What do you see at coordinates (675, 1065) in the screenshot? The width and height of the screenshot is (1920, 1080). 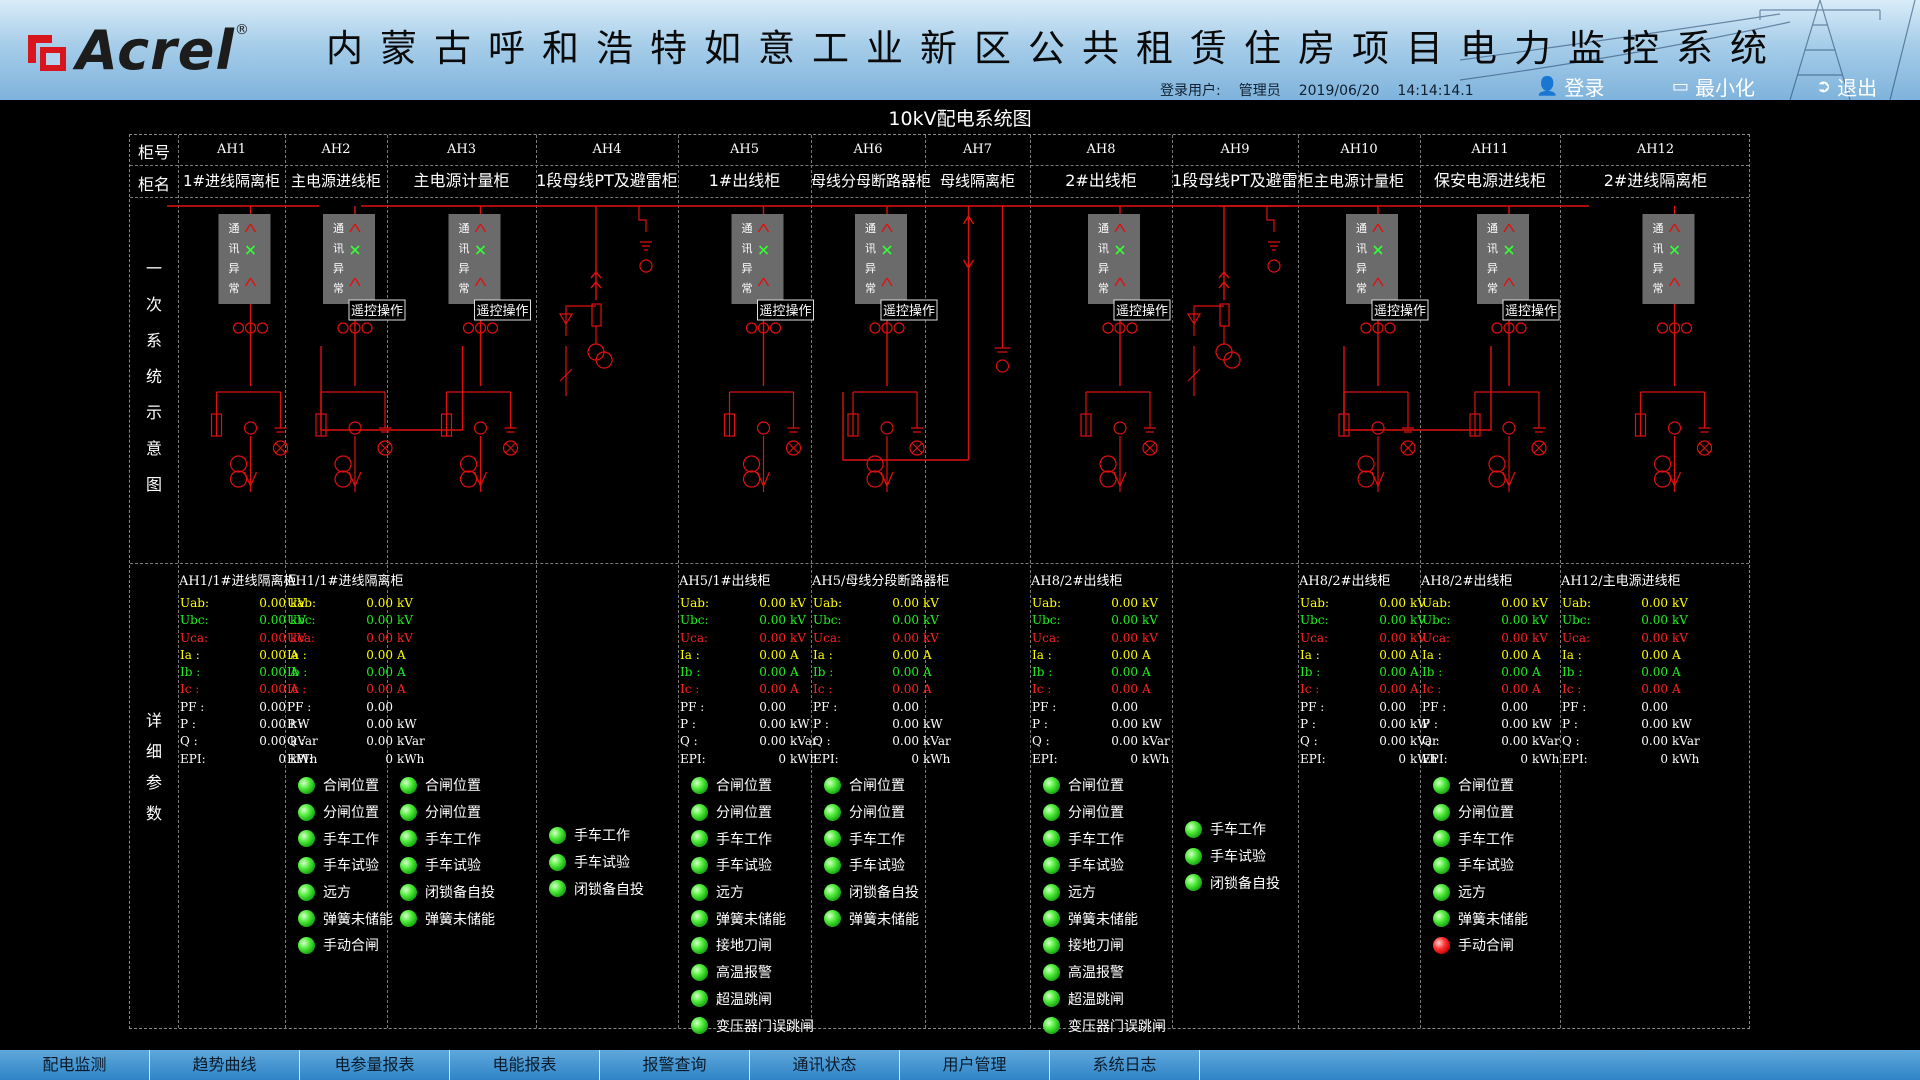 I see `nav-item-alarm-query: 报警查询` at bounding box center [675, 1065].